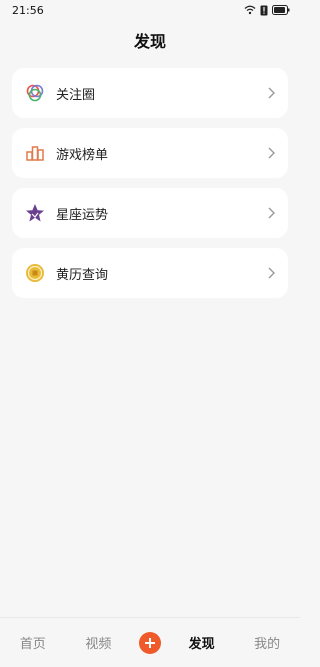 This screenshot has width=320, height=667. What do you see at coordinates (150, 93) in the screenshot?
I see `list-item-follow-circle: 关注圈` at bounding box center [150, 93].